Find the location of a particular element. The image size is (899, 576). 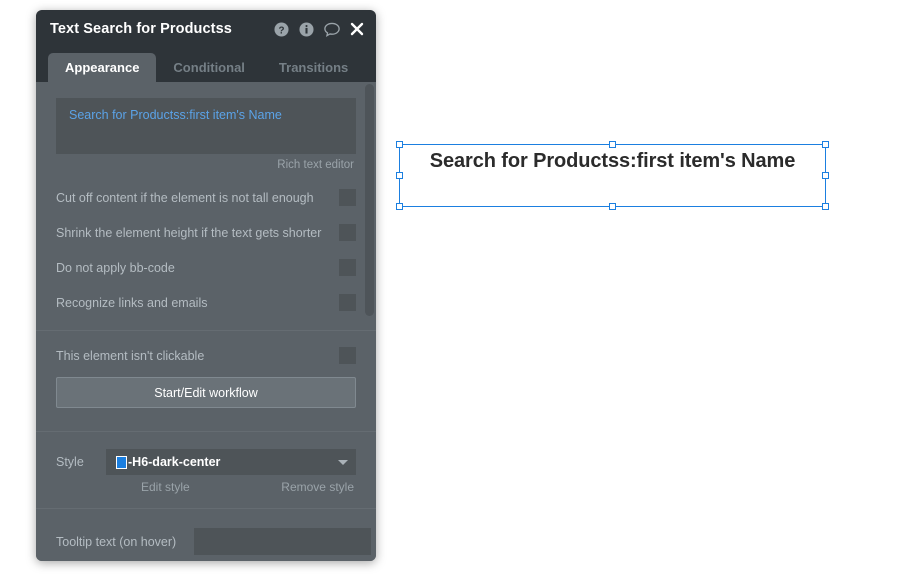

option-row-not-clickable: This element isn't clickable is located at coordinates (206, 355).